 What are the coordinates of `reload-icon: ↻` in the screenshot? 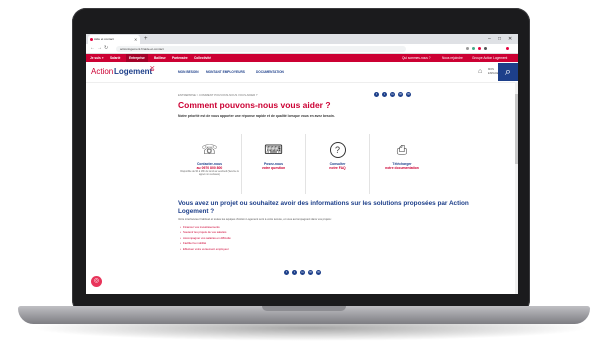 It's located at (106, 48).